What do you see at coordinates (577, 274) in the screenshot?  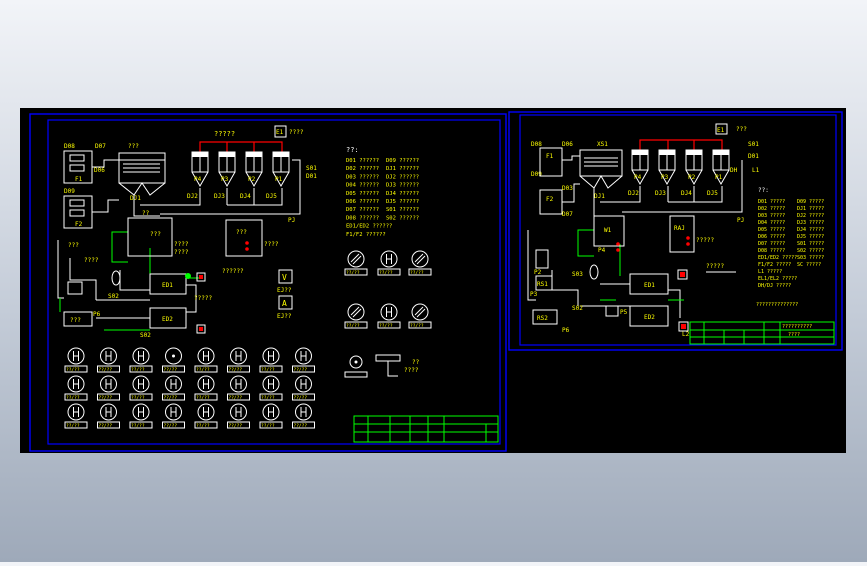 I see `s2-tag-s03: S03` at bounding box center [577, 274].